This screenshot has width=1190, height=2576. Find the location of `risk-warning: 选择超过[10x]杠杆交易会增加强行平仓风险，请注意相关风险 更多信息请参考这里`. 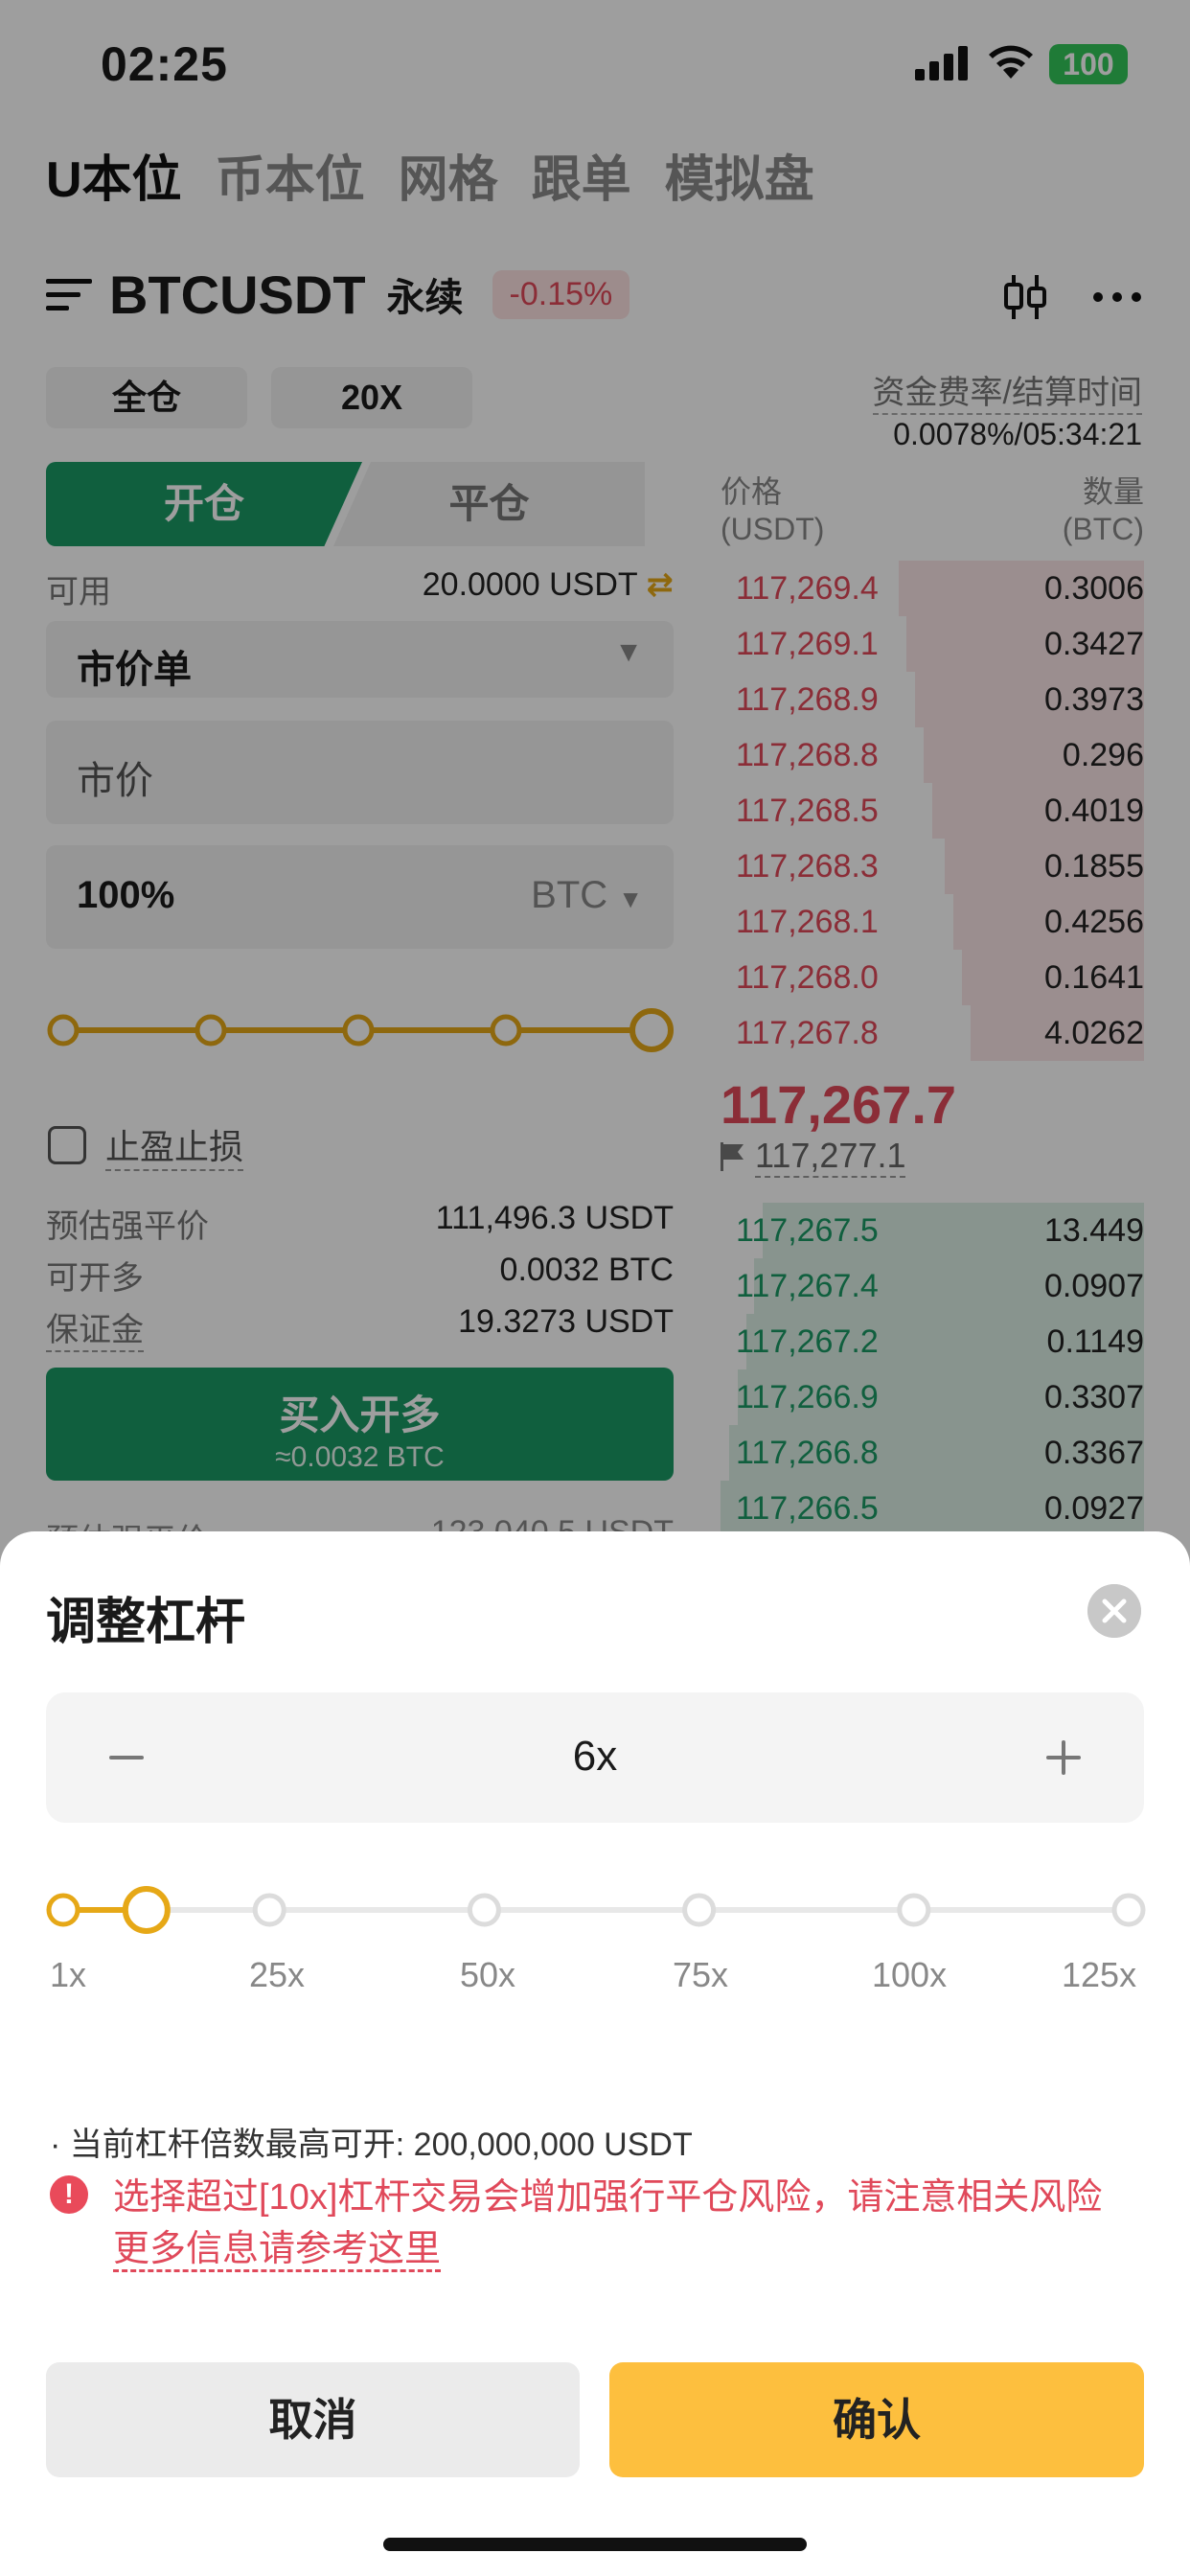

risk-warning: 选择超过[10x]杠杆交易会增加强行平仓风险，请注意相关风险 更多信息请参考这里 is located at coordinates (631, 2223).